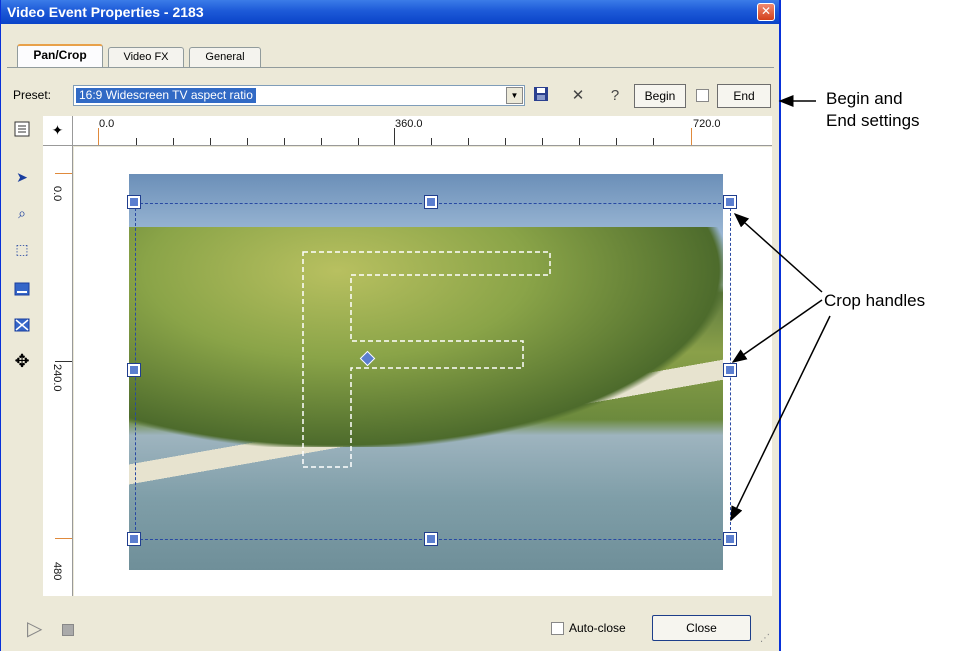  I want to click on tab-general: General, so click(225, 57).